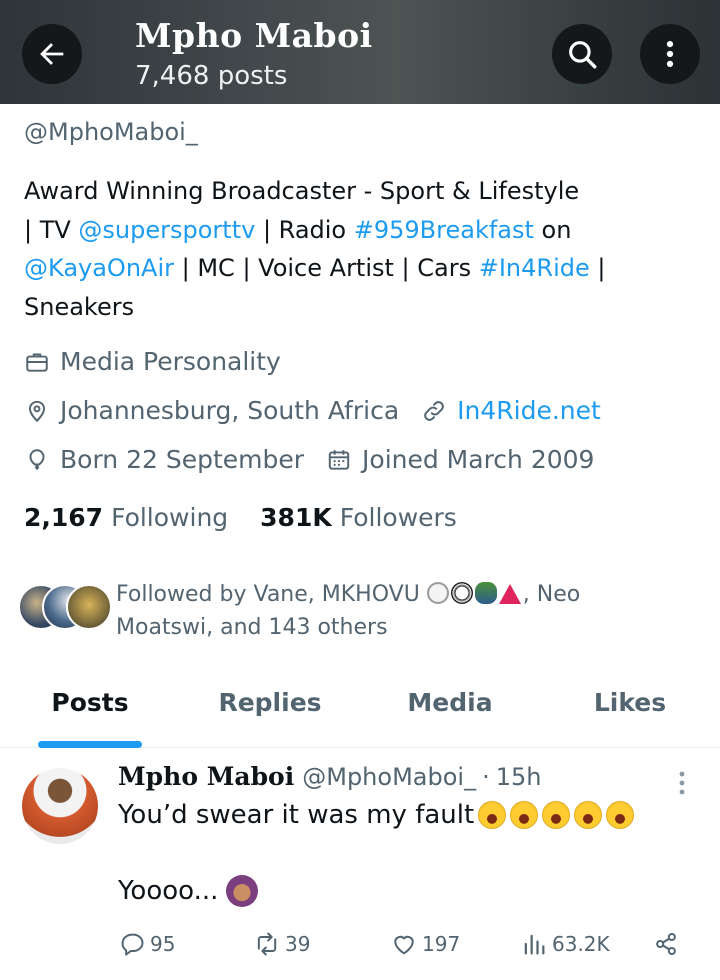 This screenshot has width=720, height=980. Describe the element at coordinates (296, 815) in the screenshot. I see `tweet-text: You’d swear it was my fault` at that location.